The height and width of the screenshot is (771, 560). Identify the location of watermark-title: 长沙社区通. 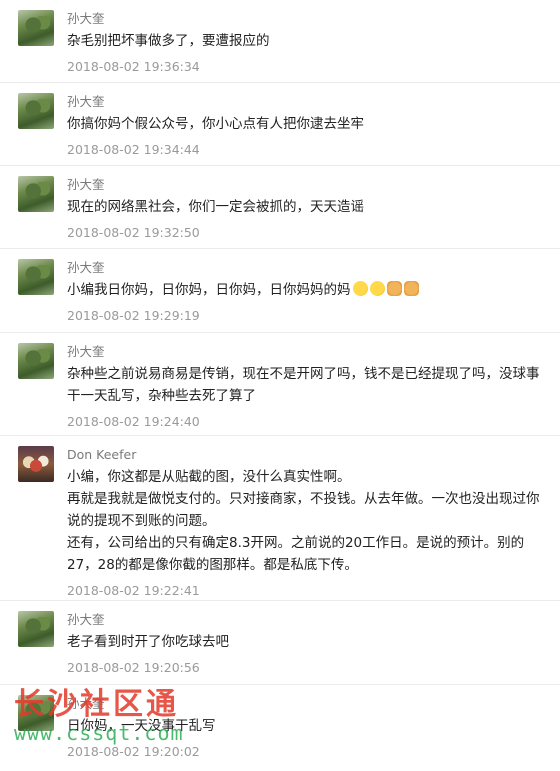
(96, 704).